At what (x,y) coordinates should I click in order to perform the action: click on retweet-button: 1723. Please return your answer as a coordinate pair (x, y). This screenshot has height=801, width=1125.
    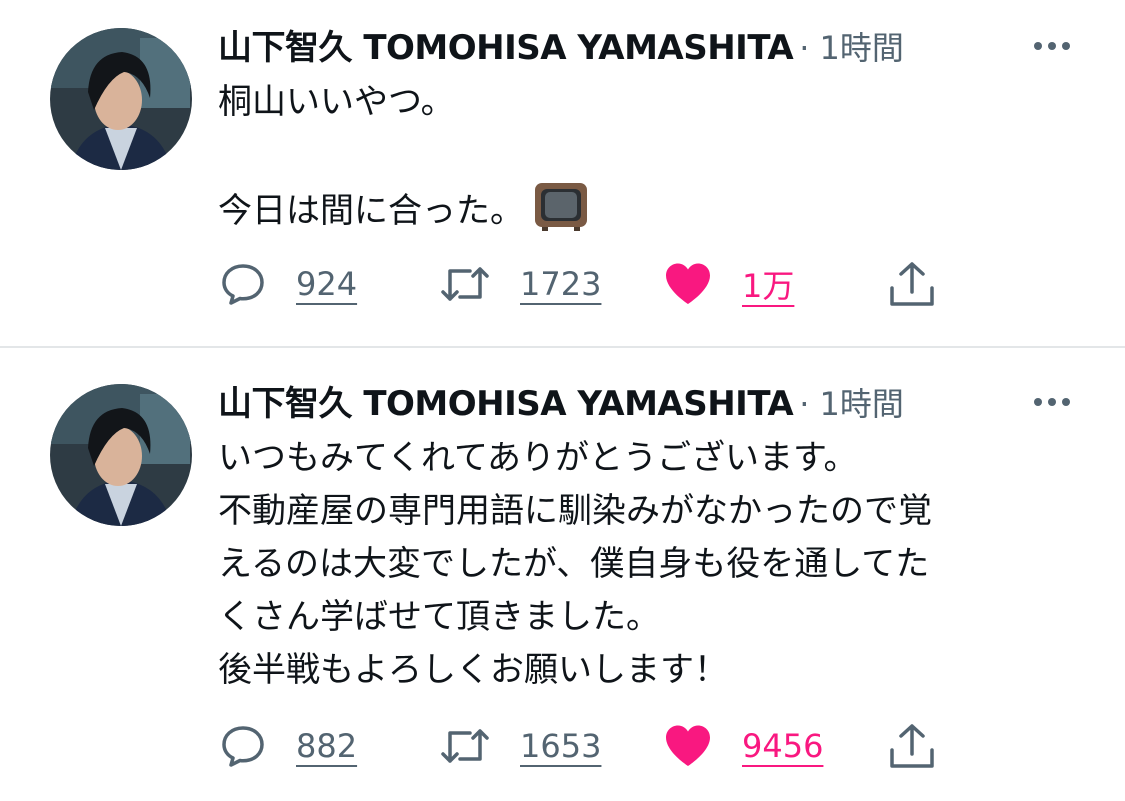
    Looking at the image, I should click on (520, 284).